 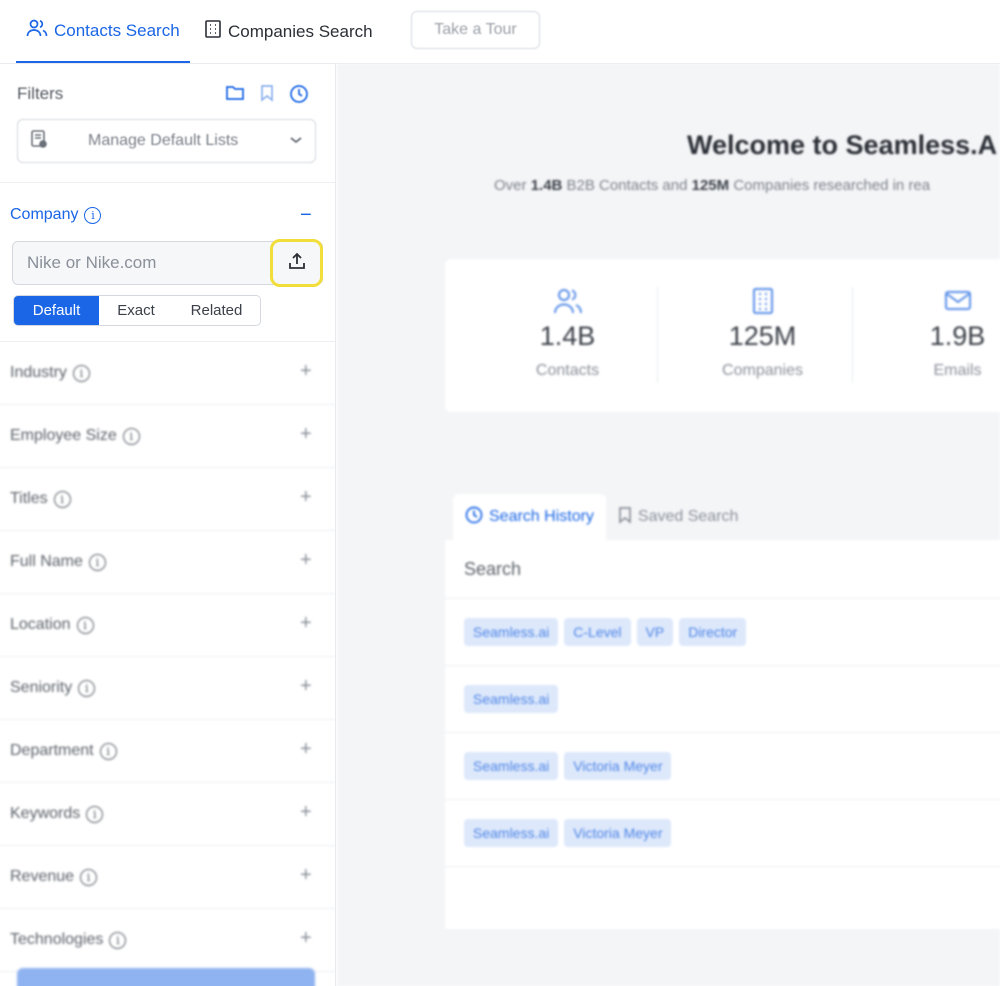 What do you see at coordinates (167, 877) in the screenshot?
I see `filter-revenue: Revenue i +` at bounding box center [167, 877].